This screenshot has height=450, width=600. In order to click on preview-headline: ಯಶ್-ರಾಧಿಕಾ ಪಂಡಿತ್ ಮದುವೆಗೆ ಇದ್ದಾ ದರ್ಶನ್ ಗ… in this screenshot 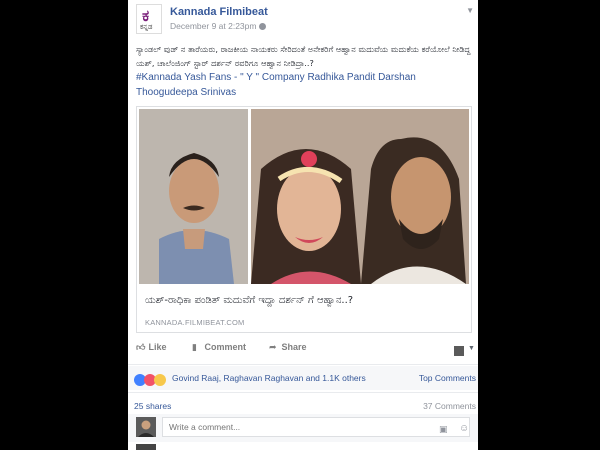, I will do `click(249, 300)`.